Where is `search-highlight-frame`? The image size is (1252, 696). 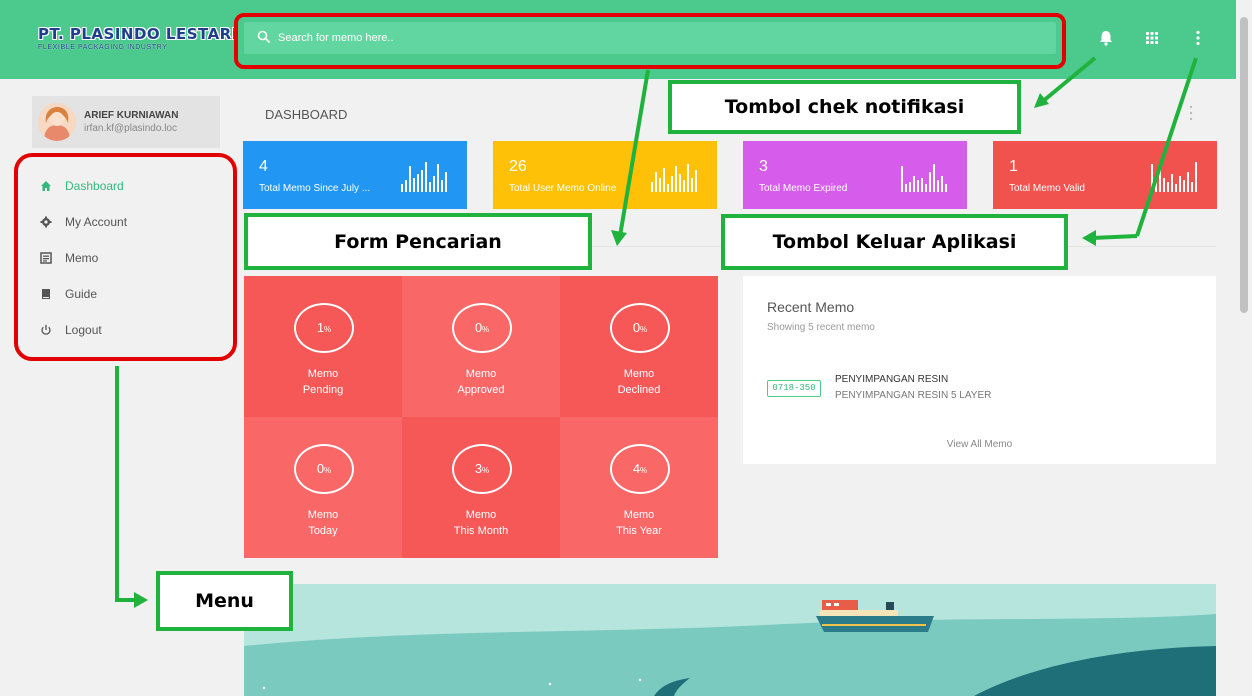 search-highlight-frame is located at coordinates (650, 41).